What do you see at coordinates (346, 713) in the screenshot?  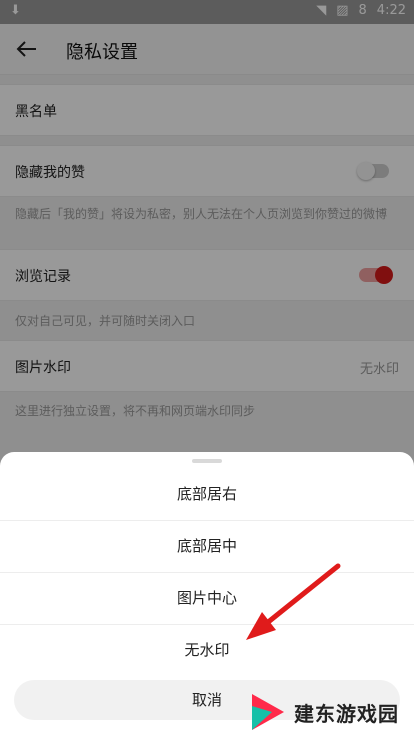 I see `watermark-text: 建东游戏园` at bounding box center [346, 713].